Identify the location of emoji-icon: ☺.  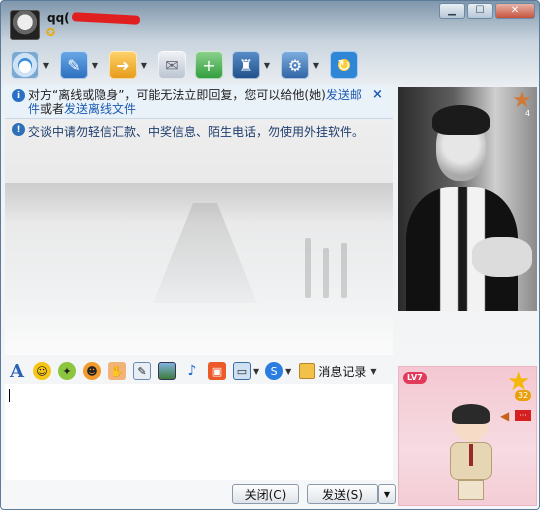
(42, 371).